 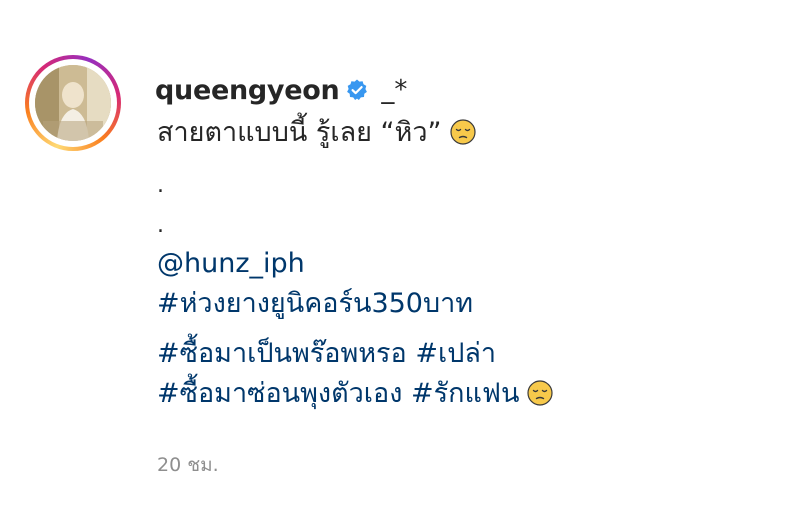 I want to click on mention-link: @hunz_iph, so click(x=231, y=264).